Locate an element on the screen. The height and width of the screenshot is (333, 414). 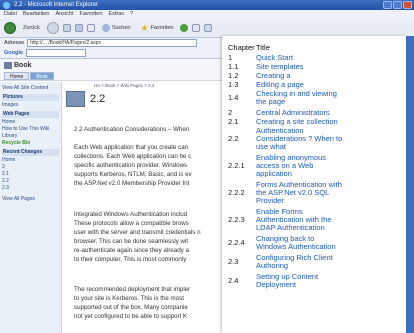
text-line: 2.2 Authentication Considerations – When is located at coordinates (132, 129).